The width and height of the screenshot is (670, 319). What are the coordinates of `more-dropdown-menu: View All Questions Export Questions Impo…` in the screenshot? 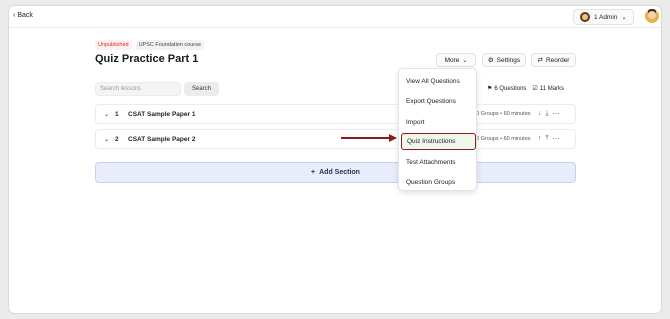 It's located at (437, 129).